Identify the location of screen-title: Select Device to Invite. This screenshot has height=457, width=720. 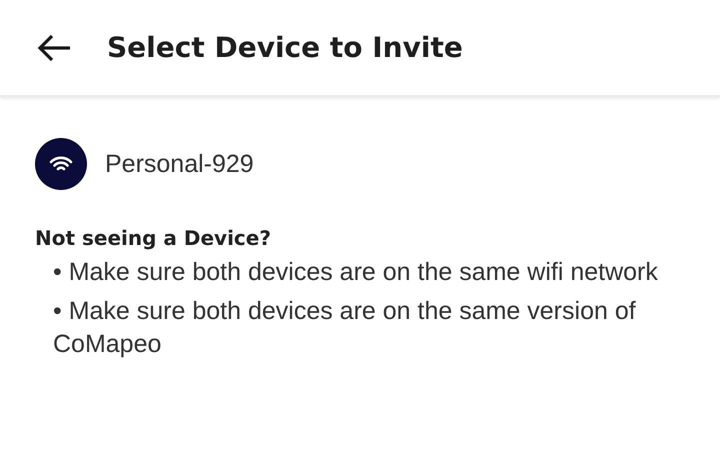
(285, 47).